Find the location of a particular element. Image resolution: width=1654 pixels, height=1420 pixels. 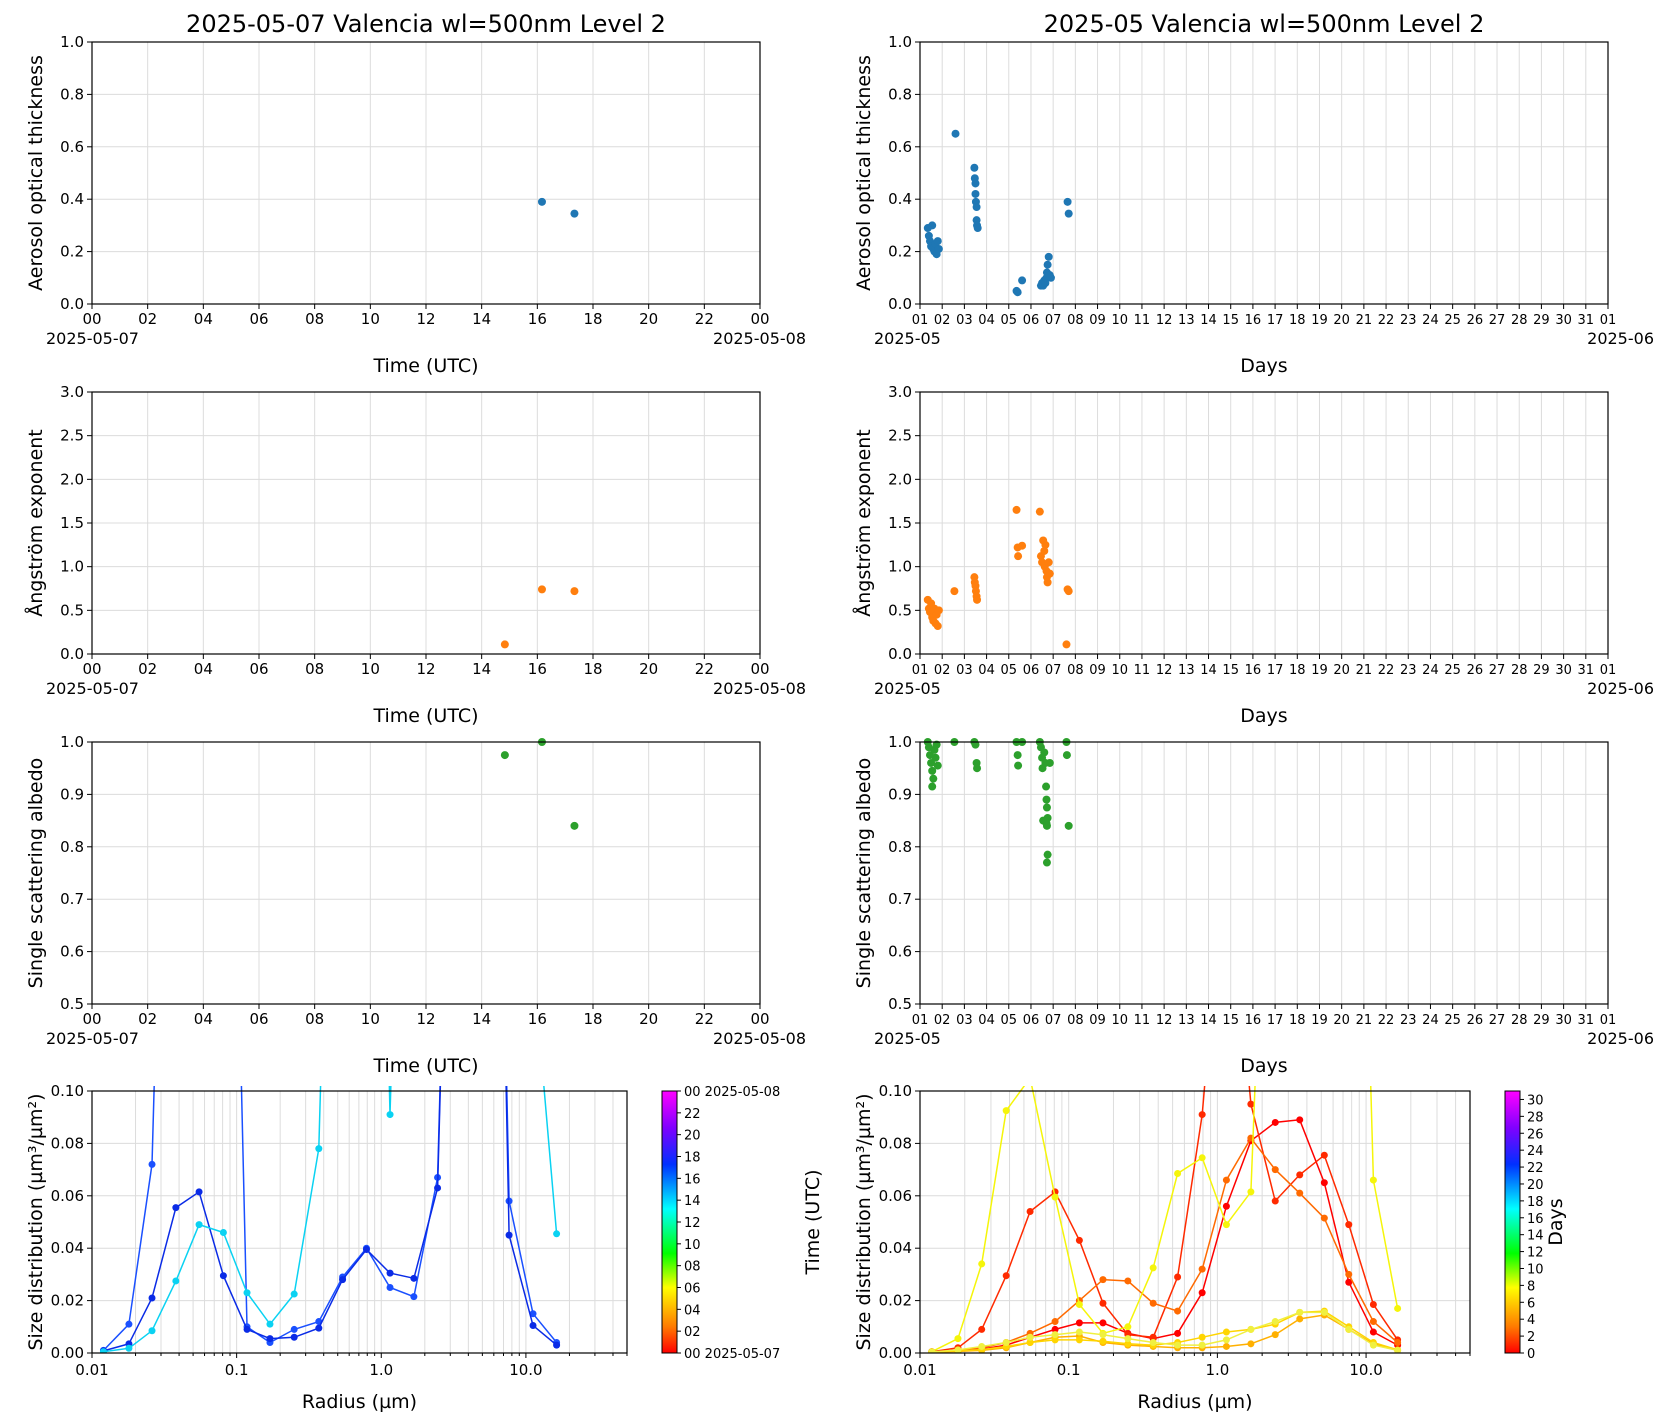

colorbar-tick-label: 28 is located at coordinates (1535, 1117).